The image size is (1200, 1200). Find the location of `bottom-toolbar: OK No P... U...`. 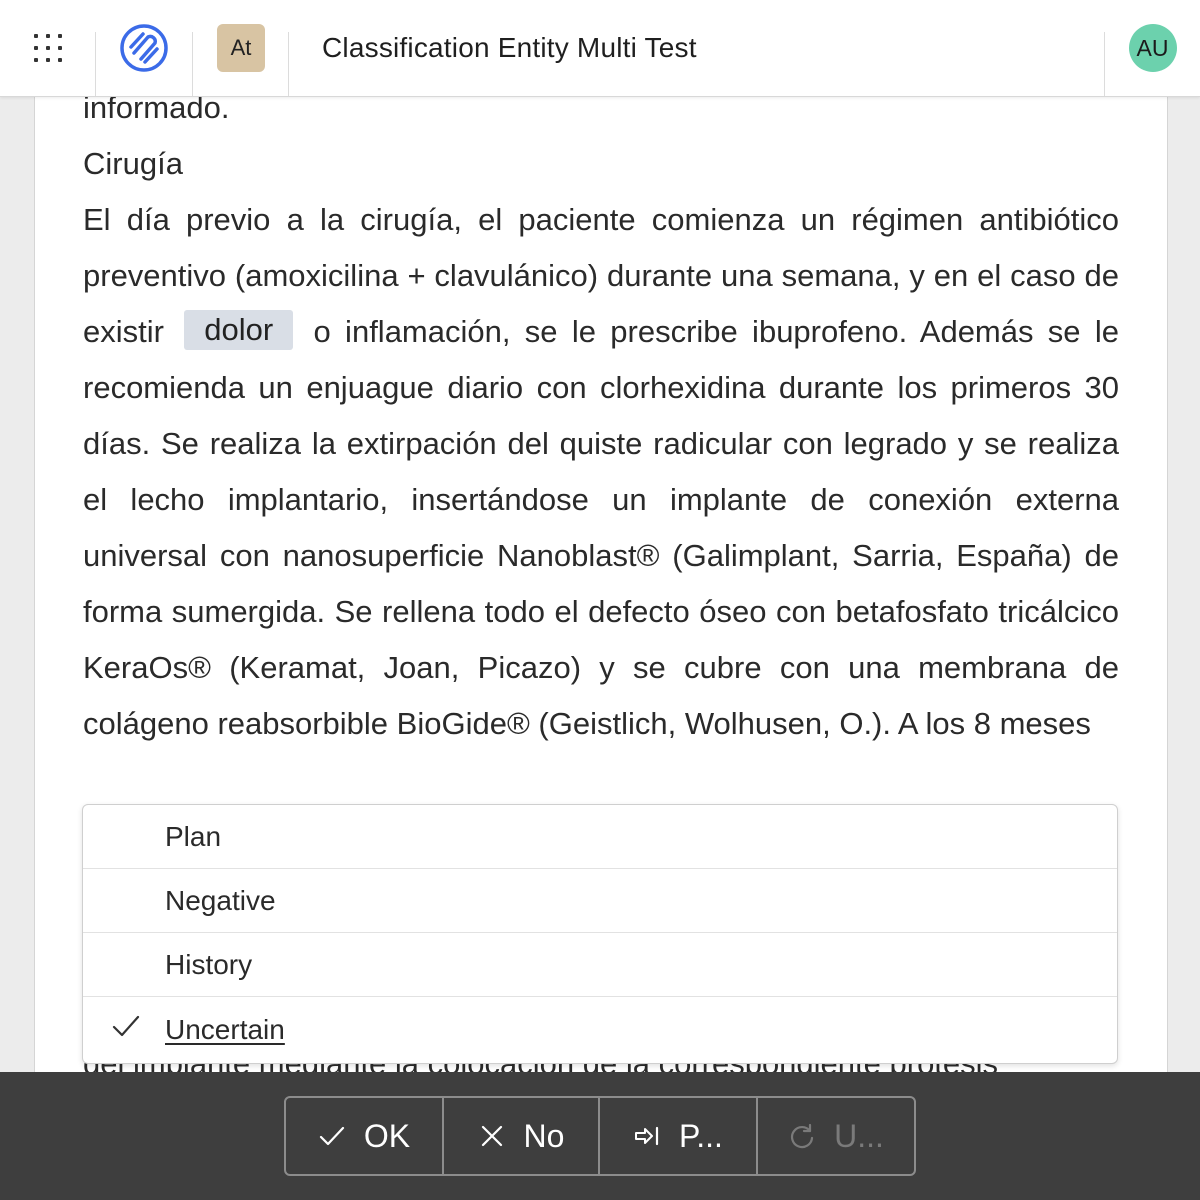

bottom-toolbar: OK No P... U... is located at coordinates (600, 1136).